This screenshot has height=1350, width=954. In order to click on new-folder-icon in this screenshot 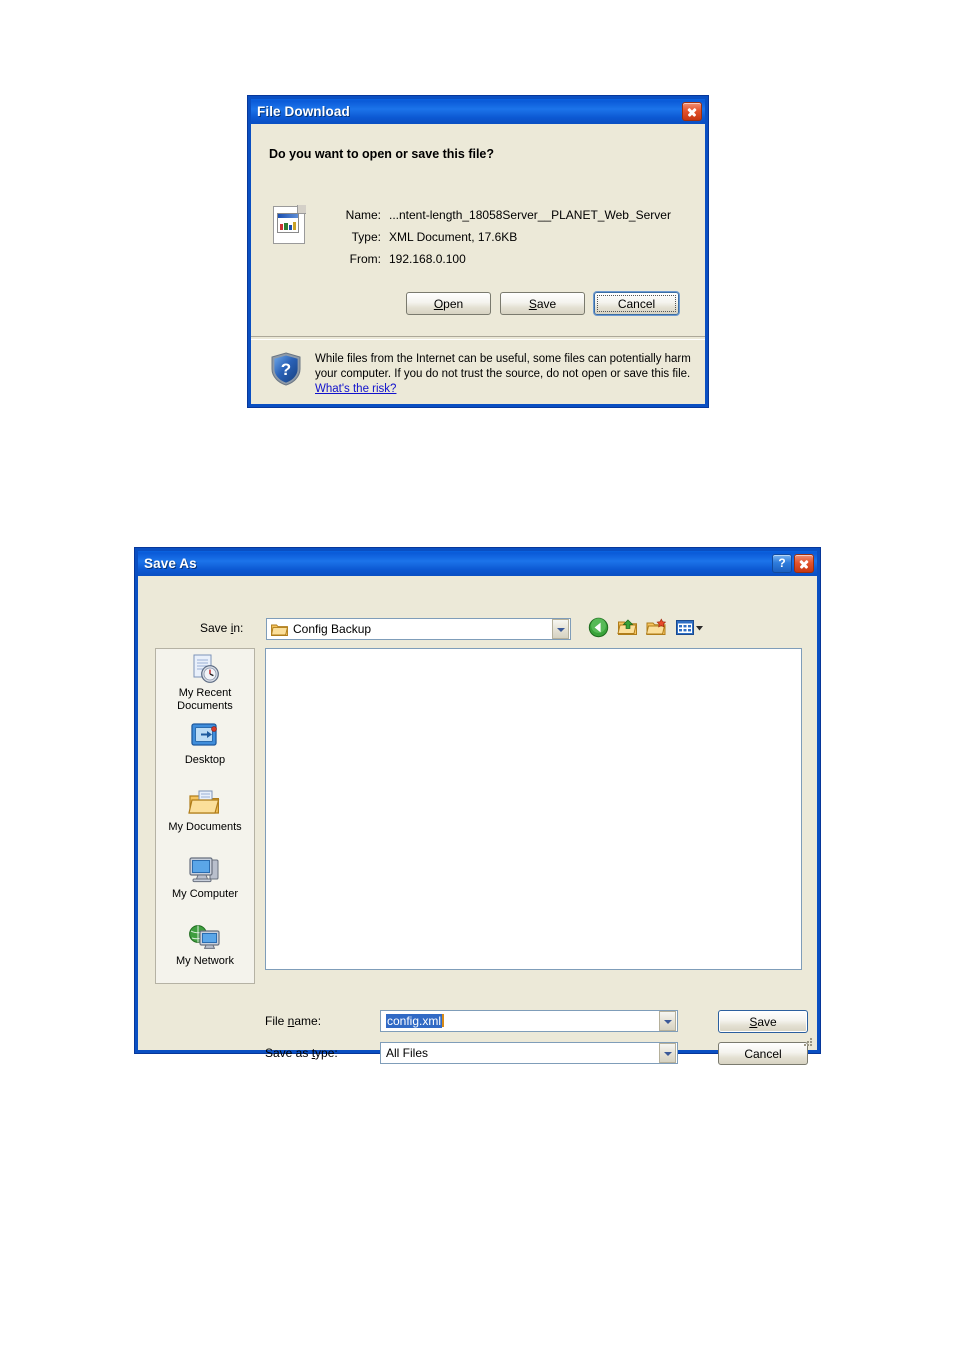, I will do `click(656, 628)`.